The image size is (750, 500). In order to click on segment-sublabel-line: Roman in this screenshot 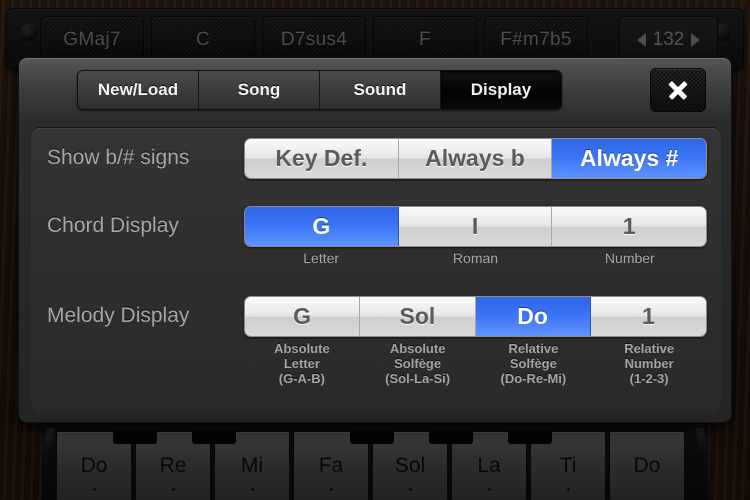, I will do `click(475, 258)`.